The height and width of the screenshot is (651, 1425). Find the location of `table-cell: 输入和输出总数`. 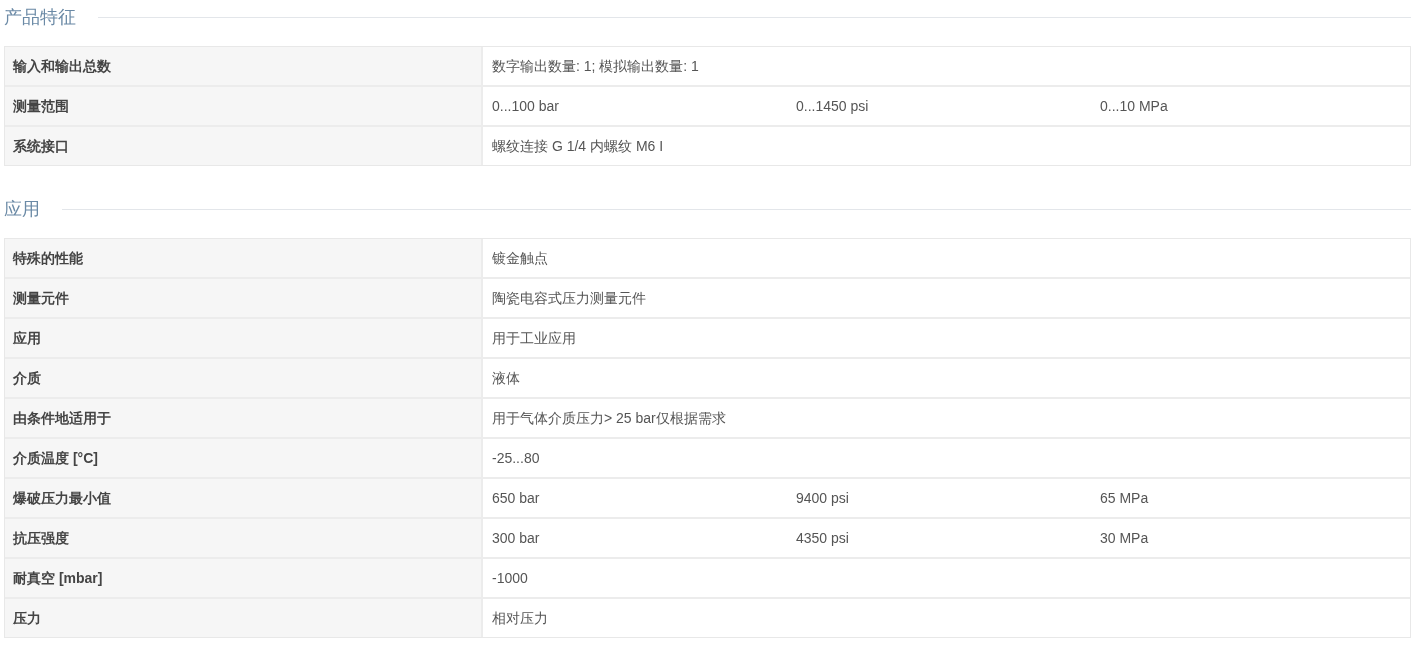

table-cell: 输入和输出总数 is located at coordinates (244, 66).